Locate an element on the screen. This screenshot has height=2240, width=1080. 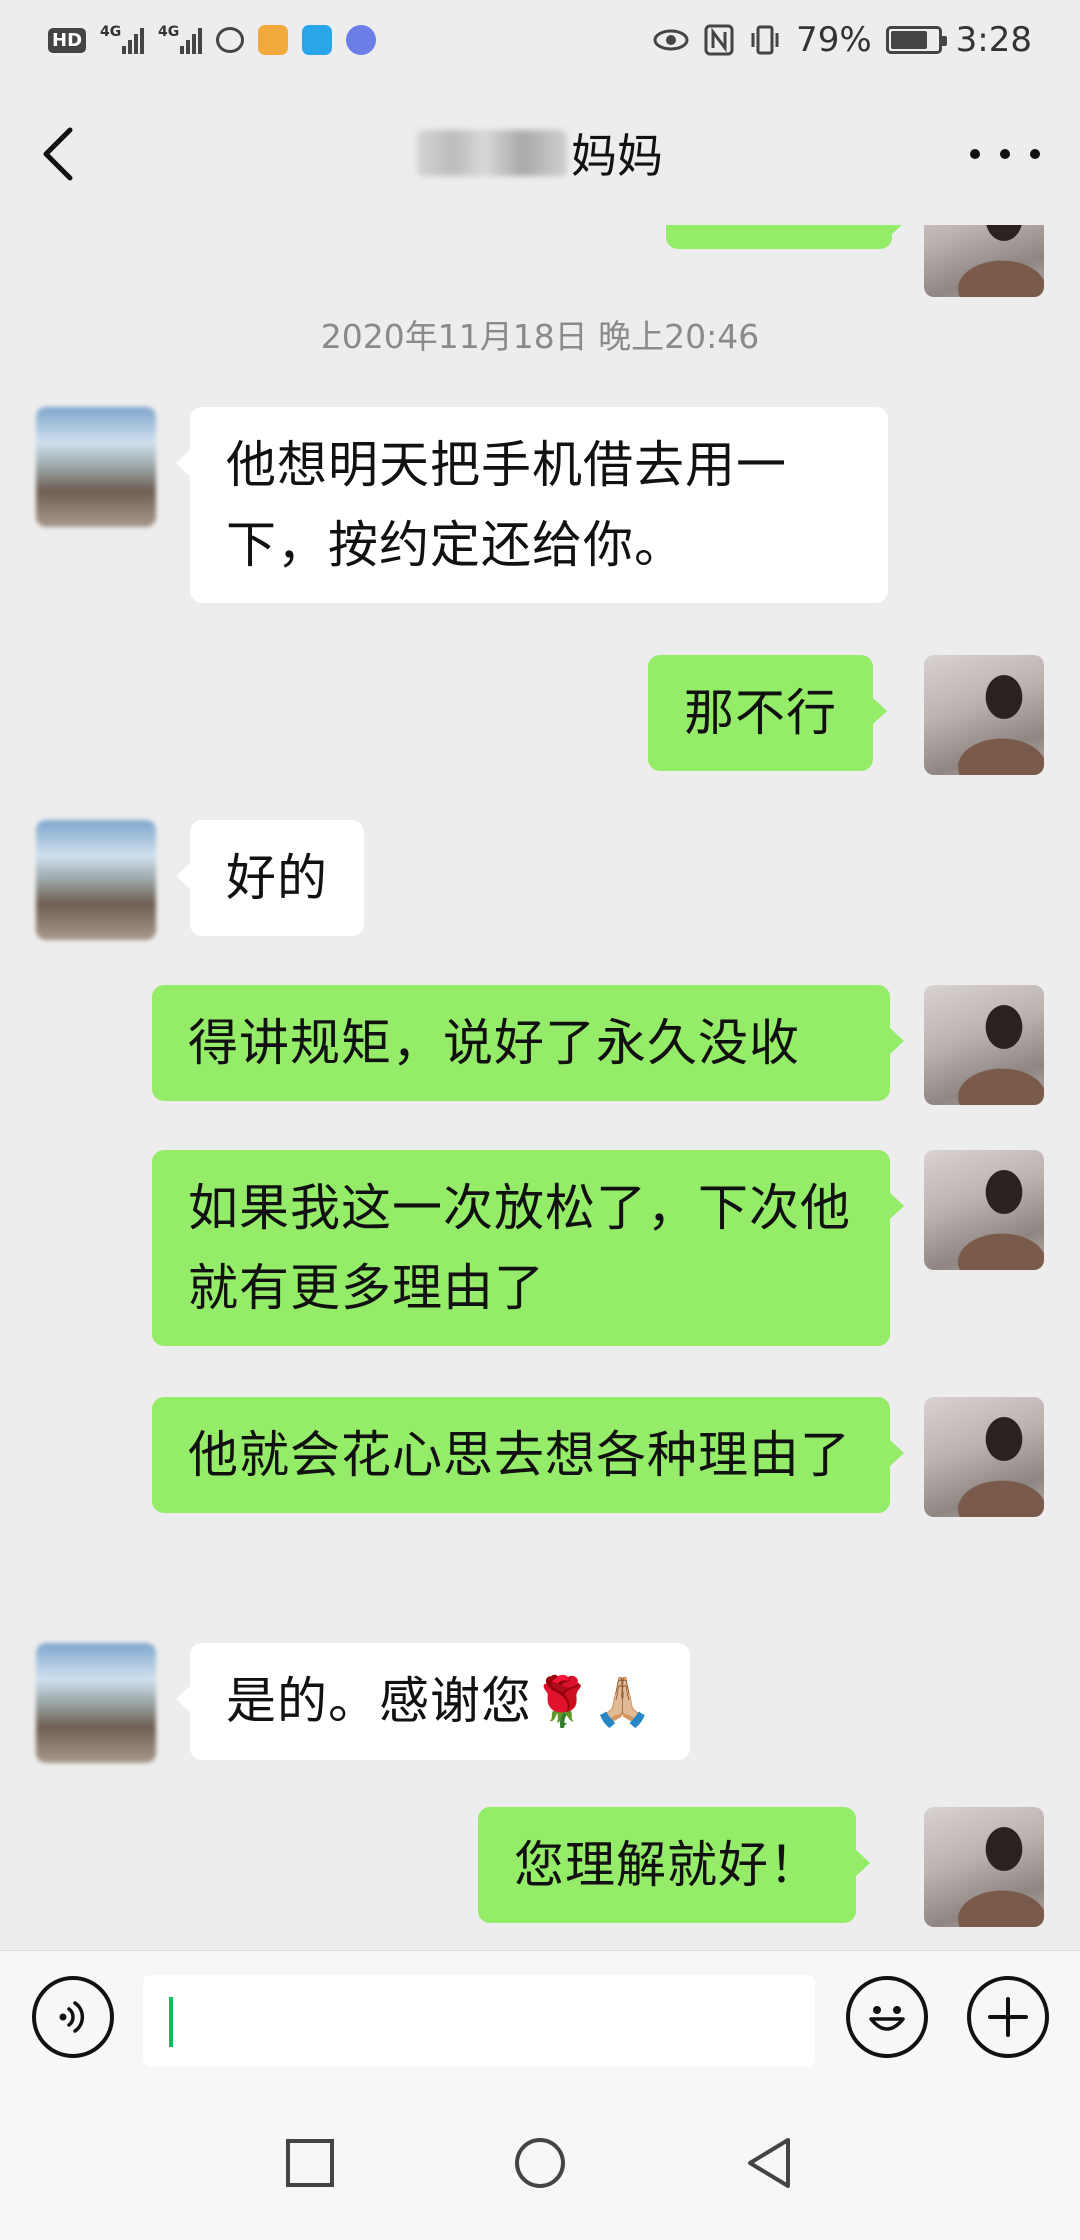
signal-icon: 4G is located at coordinates (122, 39).